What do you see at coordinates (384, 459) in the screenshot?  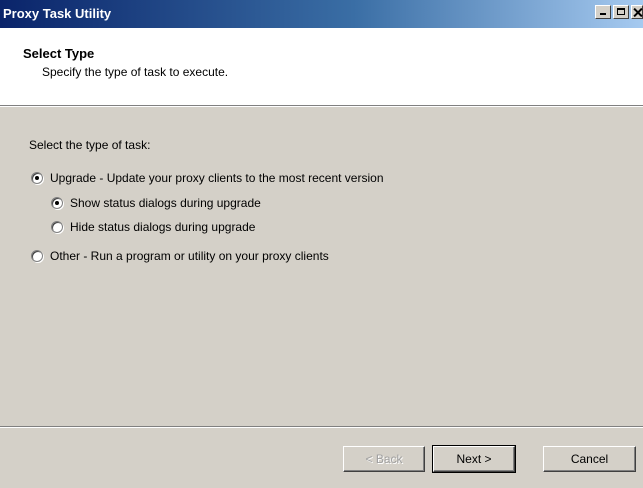 I see `back-button: < Back` at bounding box center [384, 459].